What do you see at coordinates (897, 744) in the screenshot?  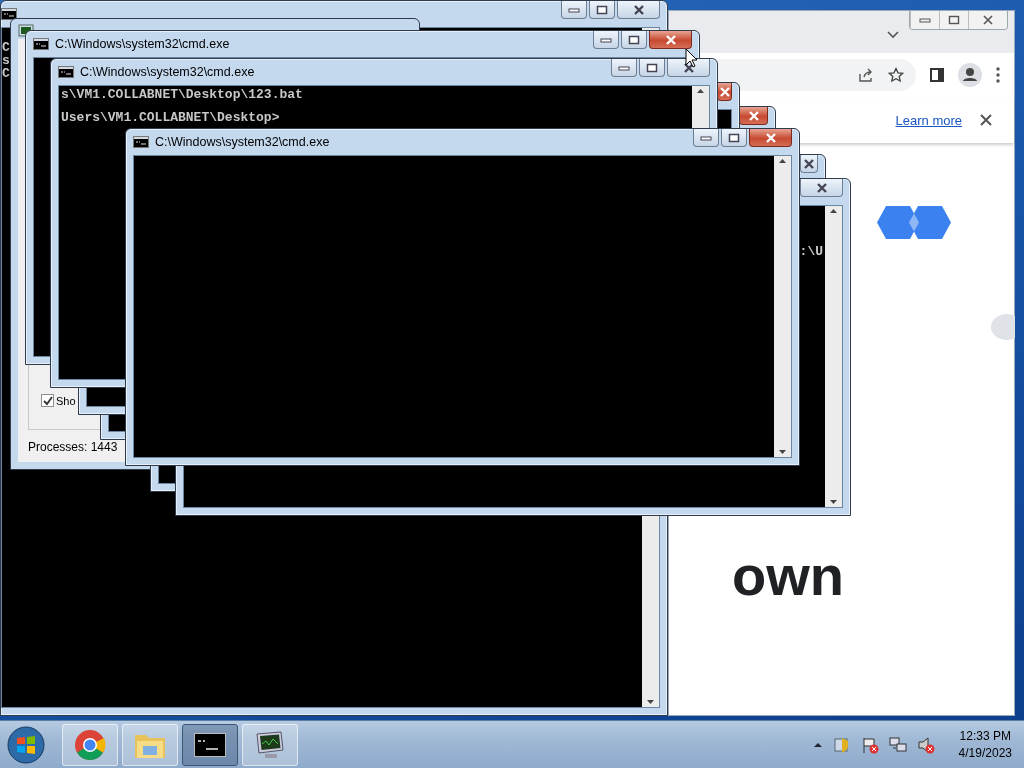 I see `network-icon` at bounding box center [897, 744].